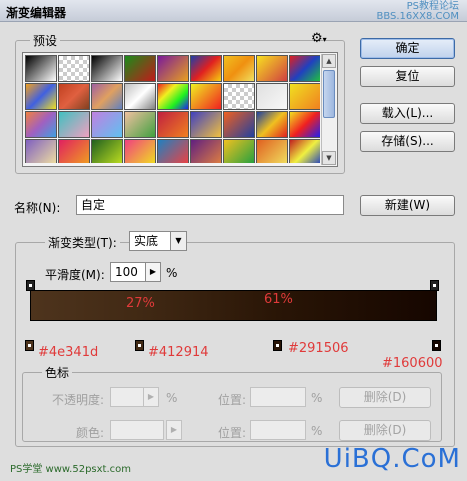 The width and height of the screenshot is (467, 481). What do you see at coordinates (278, 299) in the screenshot?
I see `annotation-61: 61%` at bounding box center [278, 299].